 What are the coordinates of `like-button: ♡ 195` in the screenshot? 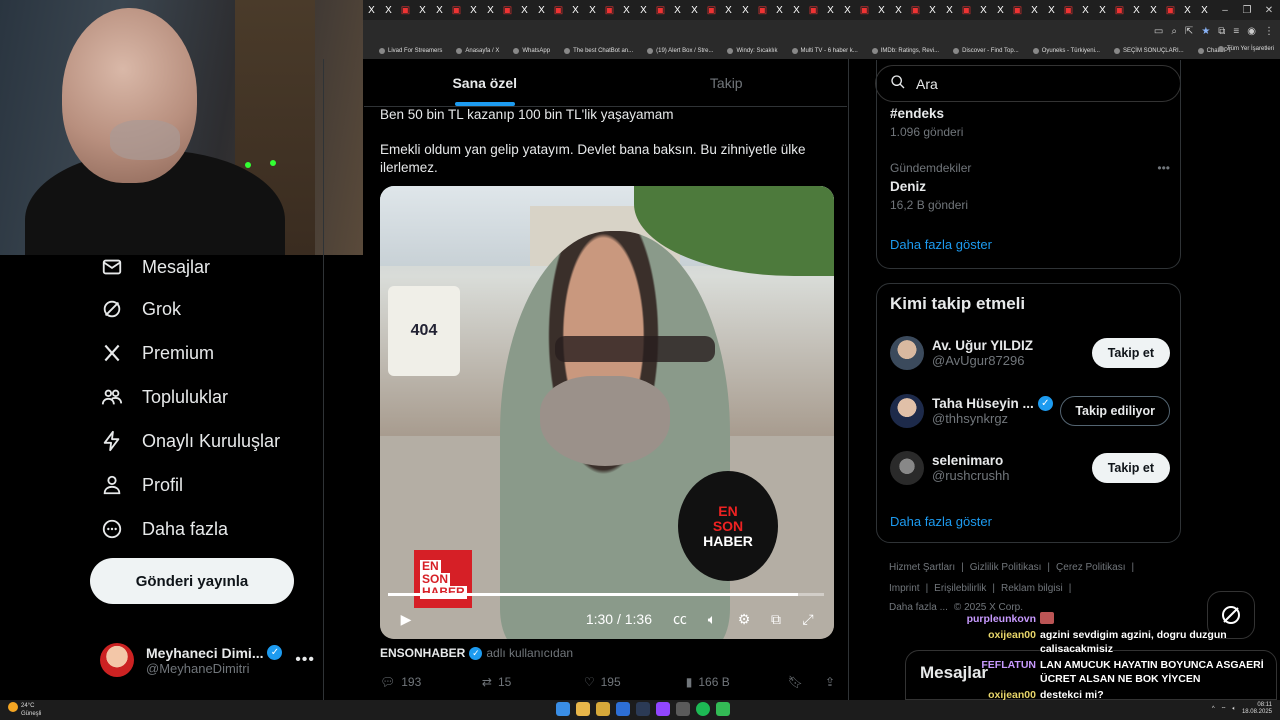 It's located at (635, 682).